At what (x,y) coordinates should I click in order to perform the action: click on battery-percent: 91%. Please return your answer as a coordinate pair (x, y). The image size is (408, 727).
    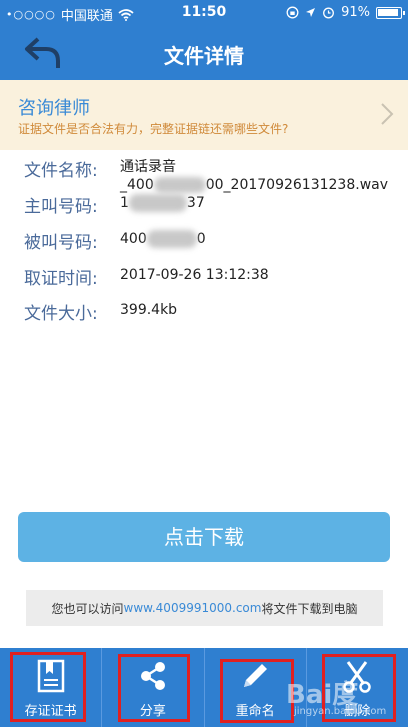
    Looking at the image, I should click on (355, 12).